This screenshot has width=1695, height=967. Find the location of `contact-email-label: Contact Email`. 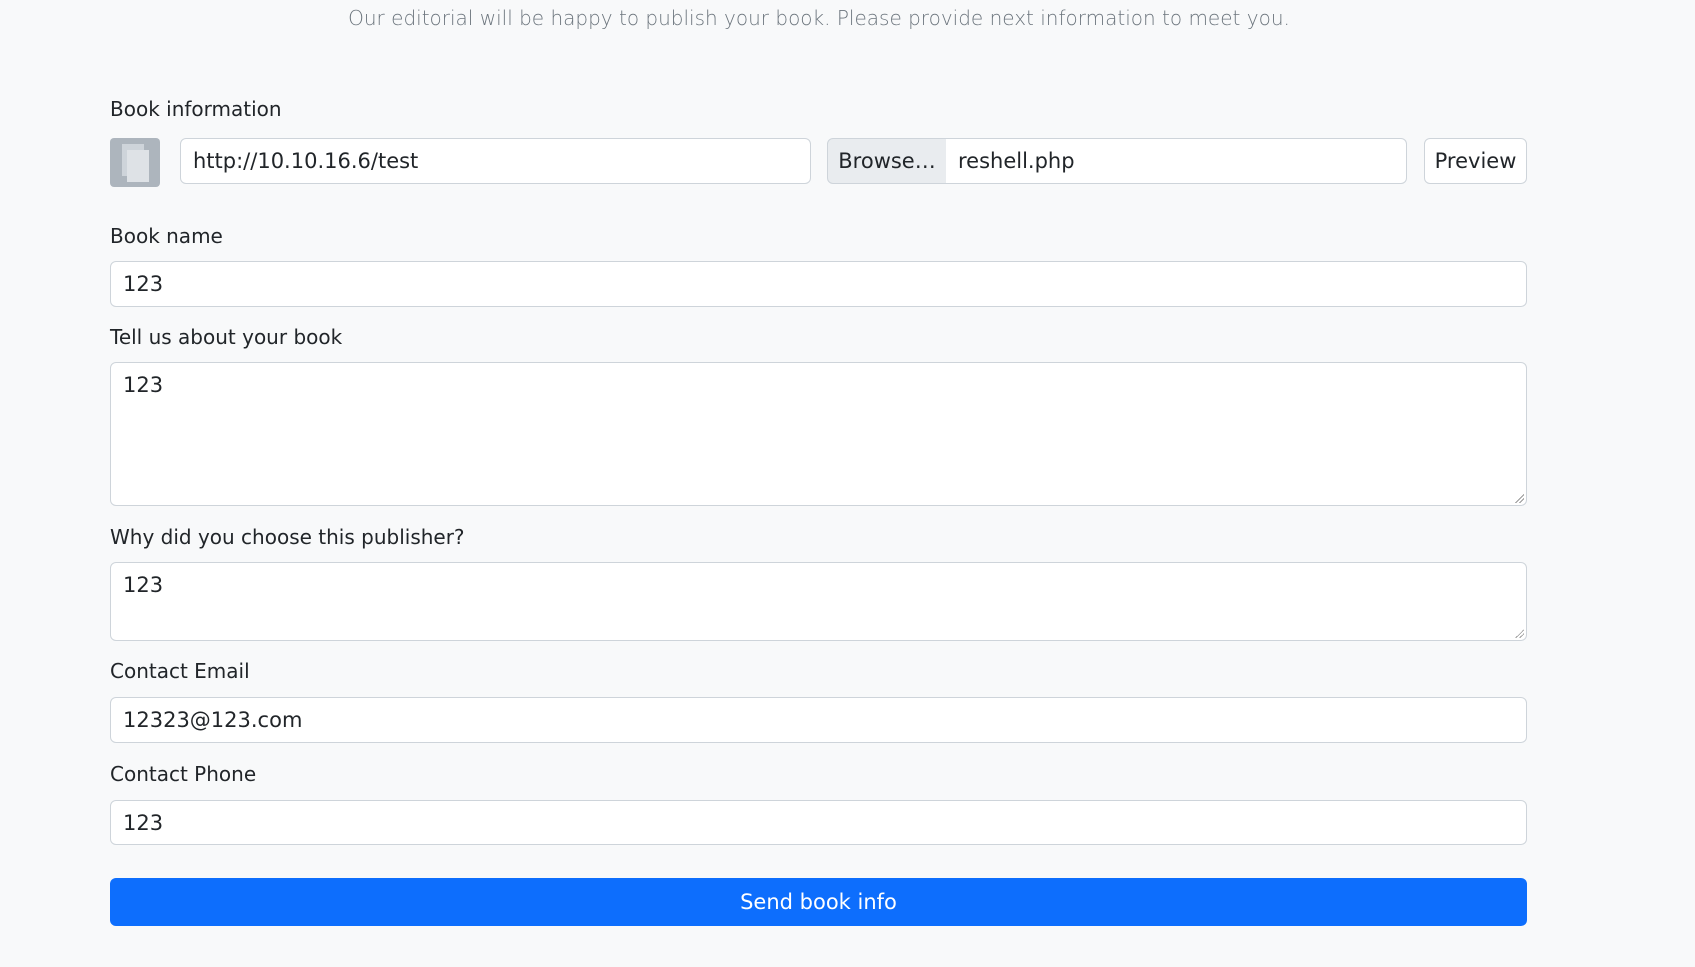

contact-email-label: Contact Email is located at coordinates (180, 671).